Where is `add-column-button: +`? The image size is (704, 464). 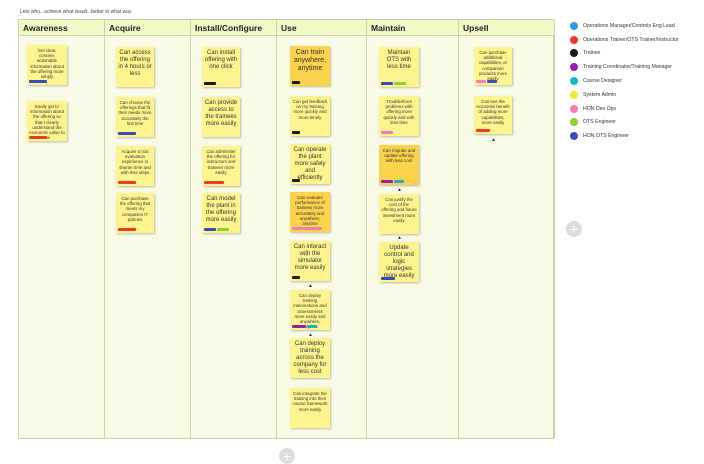
add-column-button: + is located at coordinates (574, 229).